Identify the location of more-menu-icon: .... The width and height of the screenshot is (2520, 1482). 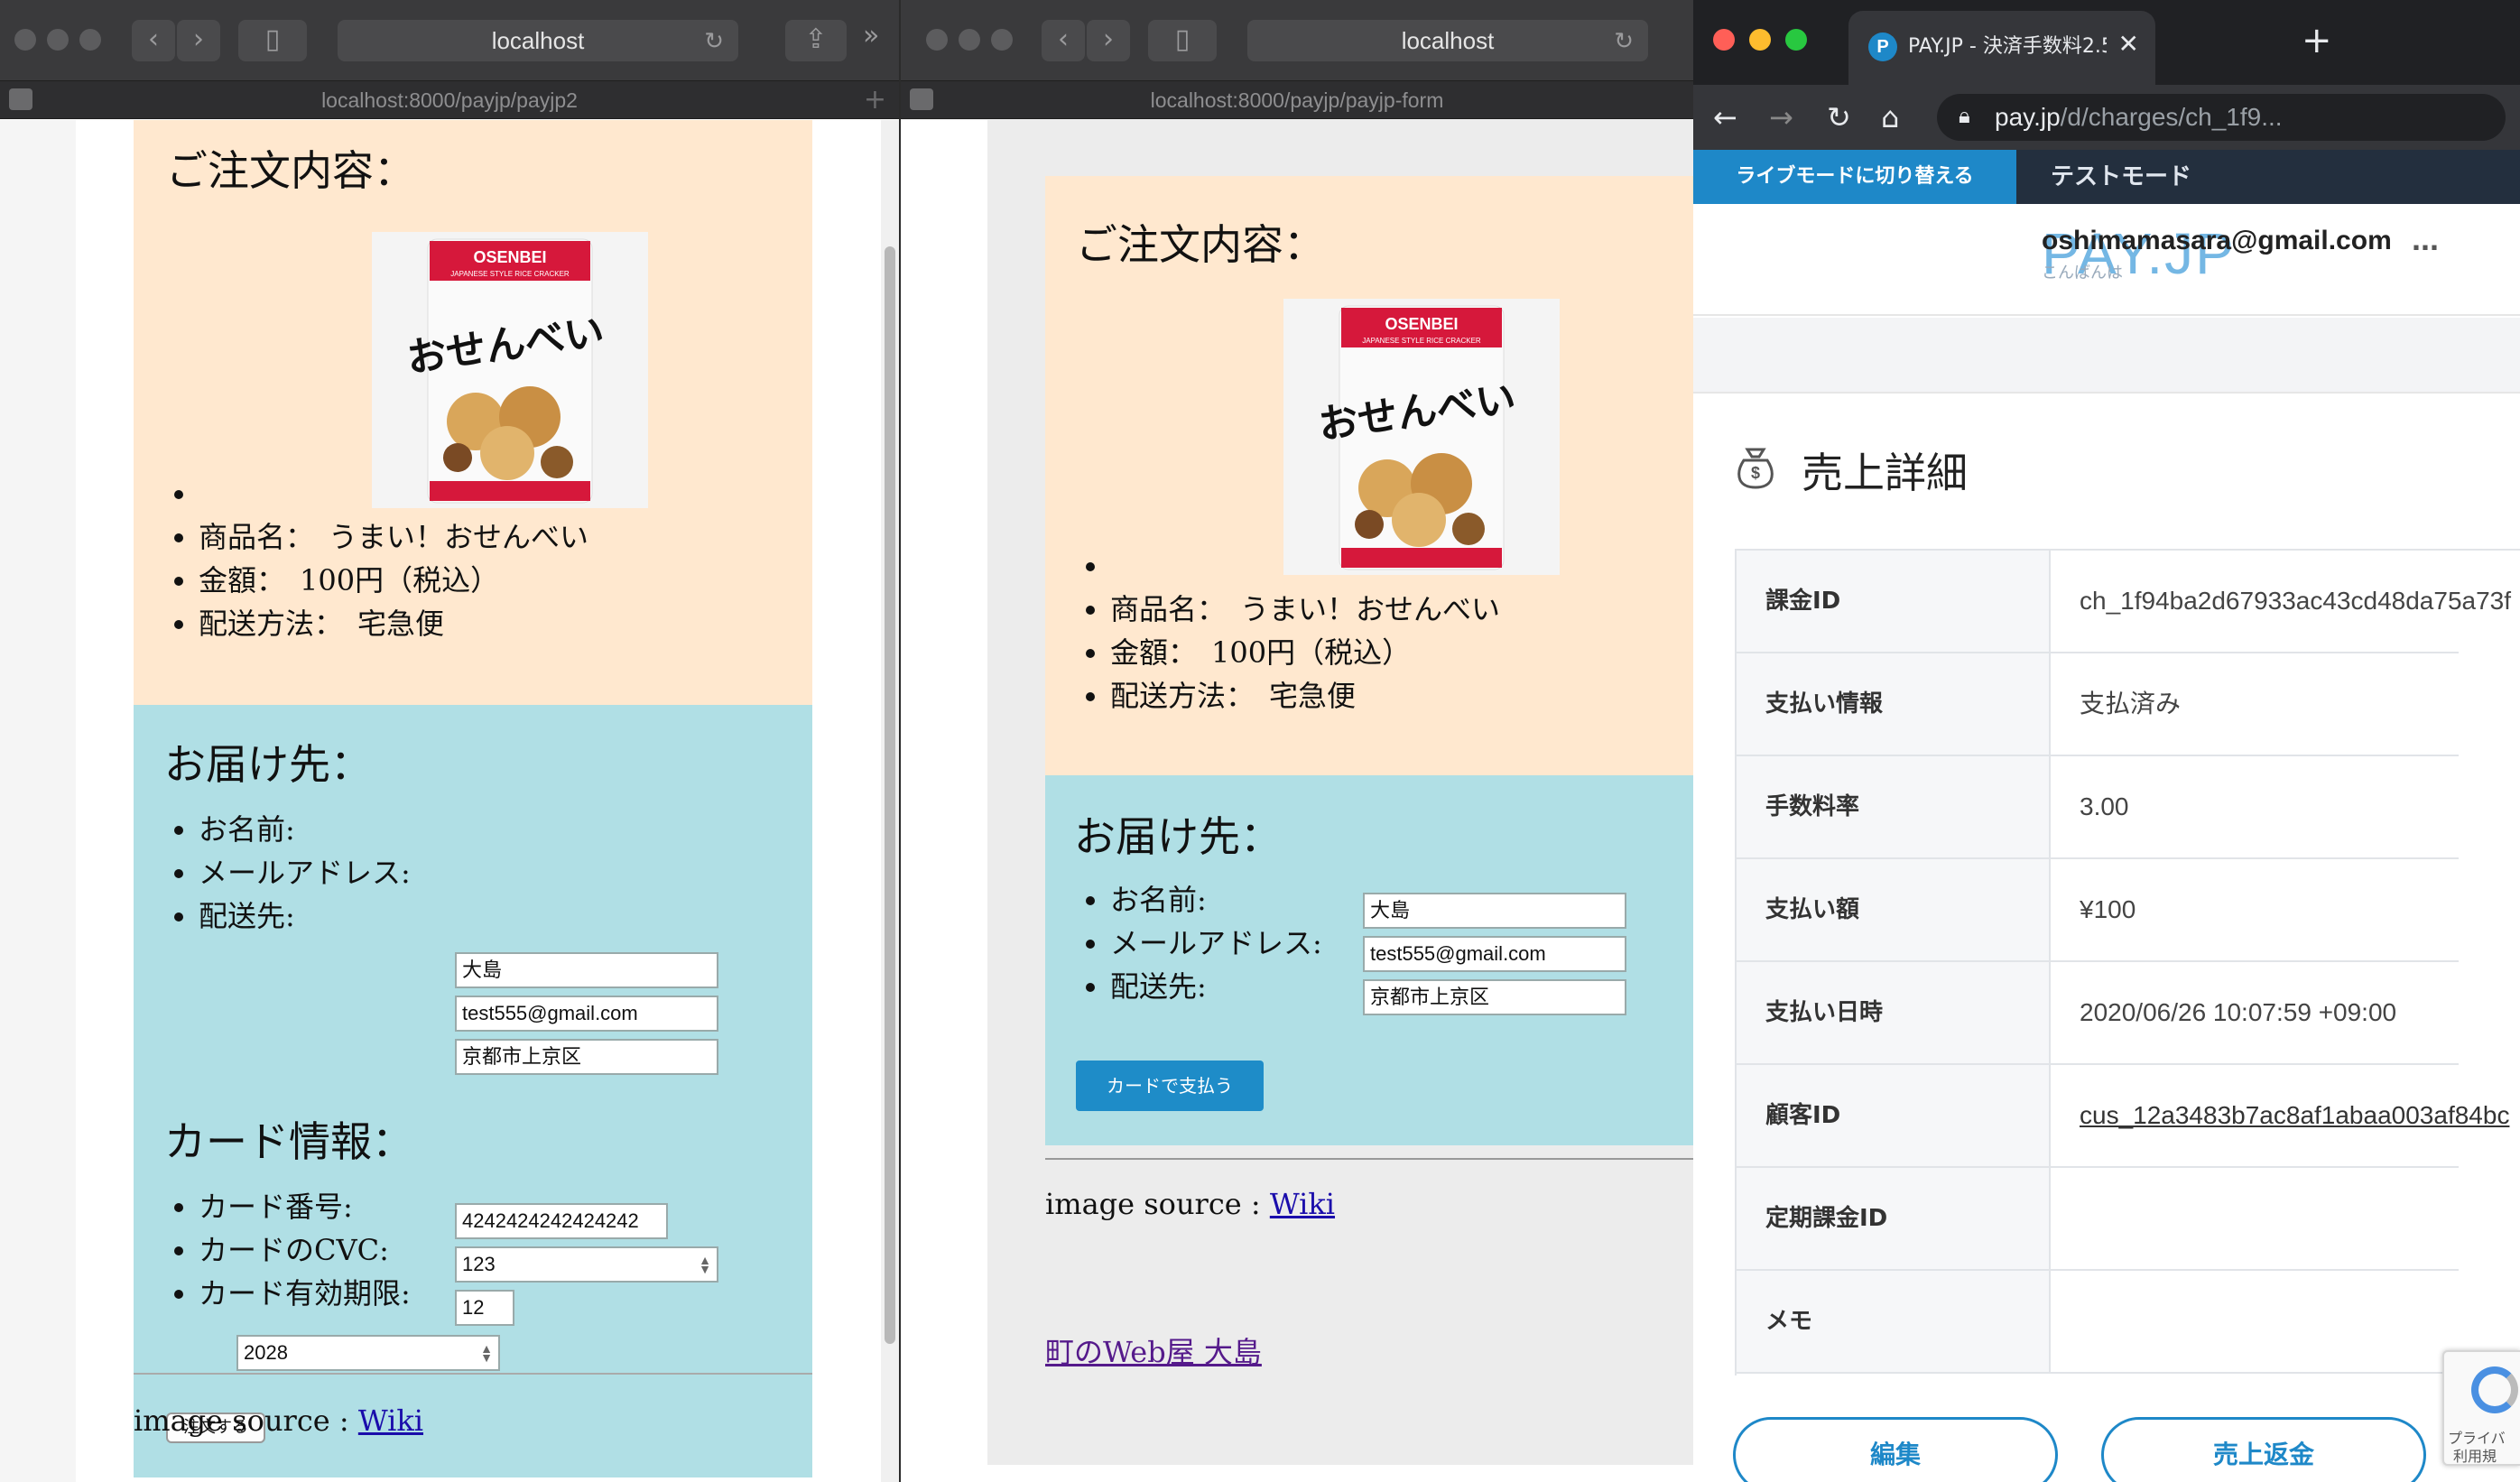
(2425, 239).